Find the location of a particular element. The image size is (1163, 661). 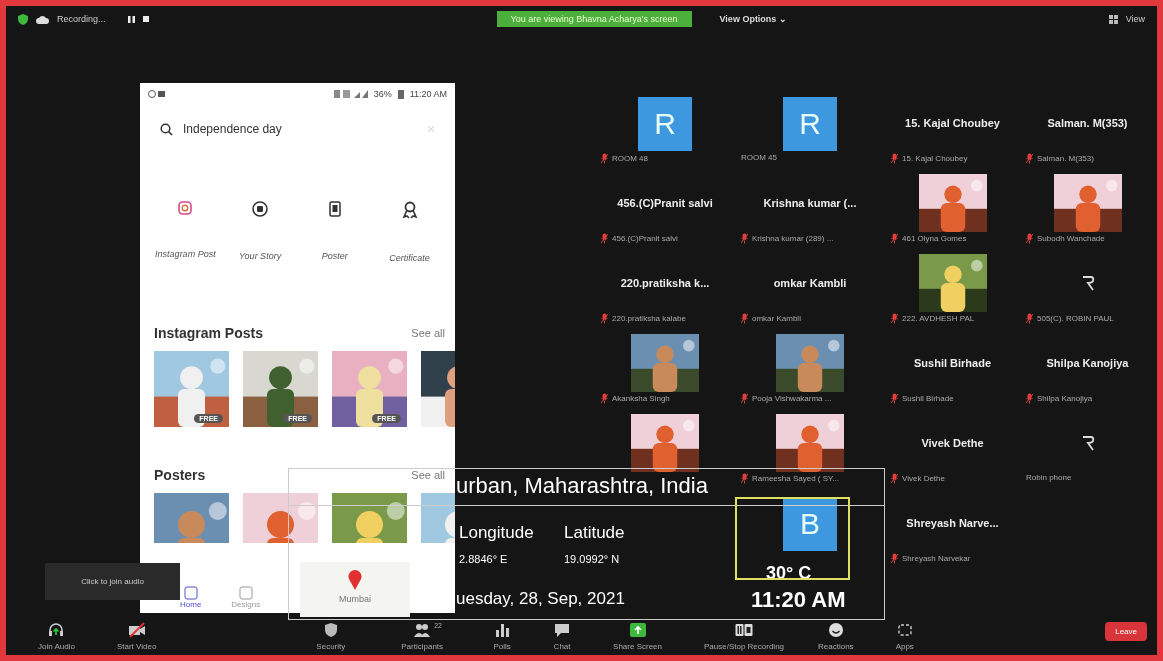

date-text: uesday, 28, Sep, 2021 is located at coordinates (540, 599).